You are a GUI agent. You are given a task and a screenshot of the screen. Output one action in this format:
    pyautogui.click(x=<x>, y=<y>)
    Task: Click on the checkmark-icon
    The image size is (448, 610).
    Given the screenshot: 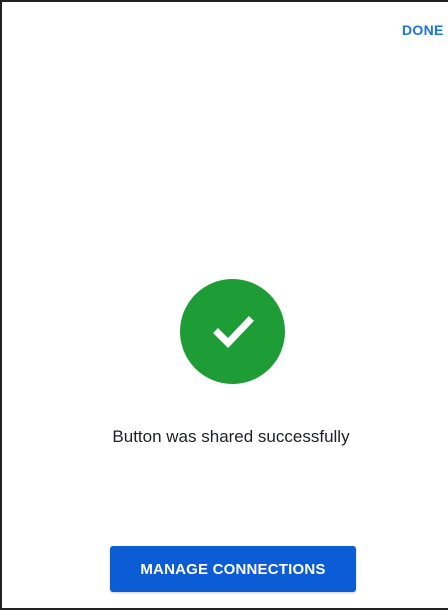 What is the action you would take?
    pyautogui.click(x=233, y=331)
    